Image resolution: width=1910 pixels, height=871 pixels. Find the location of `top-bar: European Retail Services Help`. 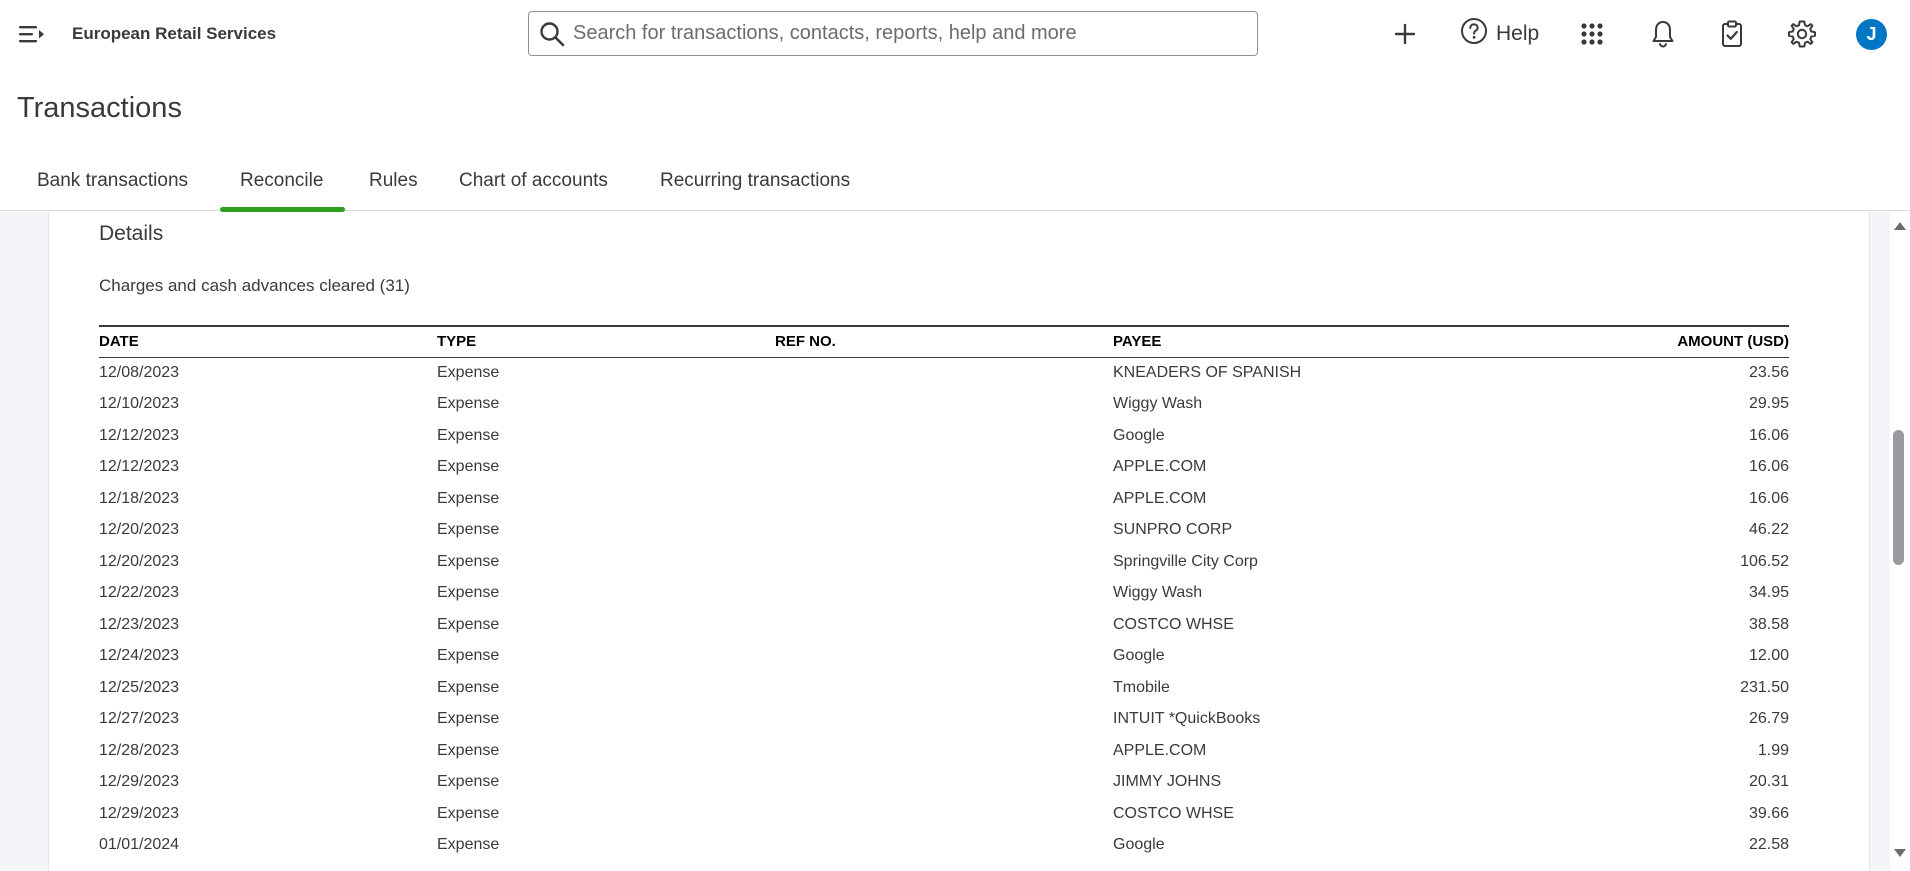

top-bar: European Retail Services Help is located at coordinates (955, 34).